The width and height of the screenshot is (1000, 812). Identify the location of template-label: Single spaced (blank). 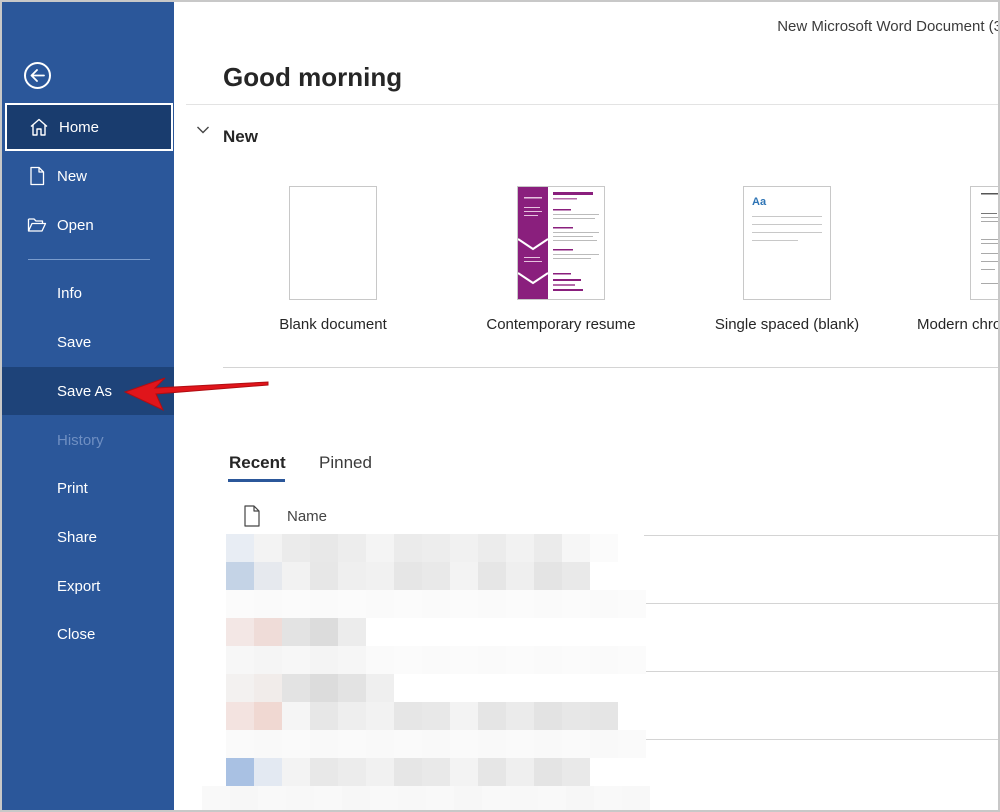
(787, 324).